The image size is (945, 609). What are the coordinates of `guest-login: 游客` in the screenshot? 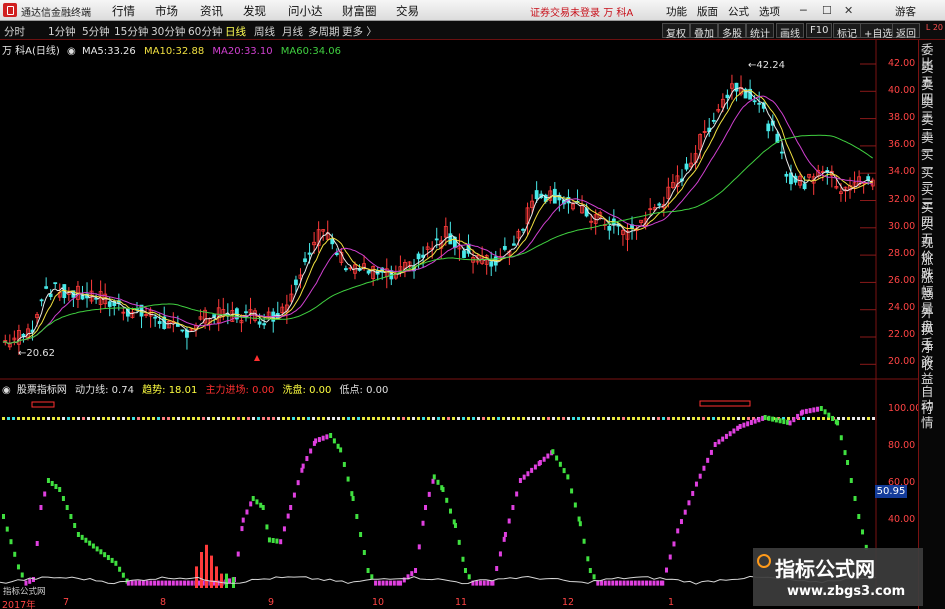 It's located at (905, 11).